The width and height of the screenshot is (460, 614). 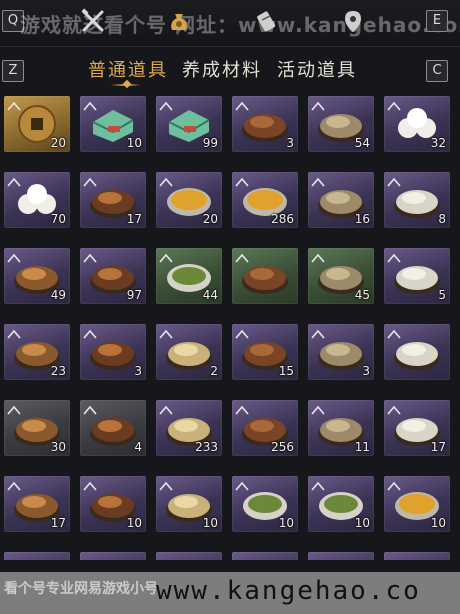 What do you see at coordinates (138, 447) in the screenshot?
I see `item-quantity: 4` at bounding box center [138, 447].